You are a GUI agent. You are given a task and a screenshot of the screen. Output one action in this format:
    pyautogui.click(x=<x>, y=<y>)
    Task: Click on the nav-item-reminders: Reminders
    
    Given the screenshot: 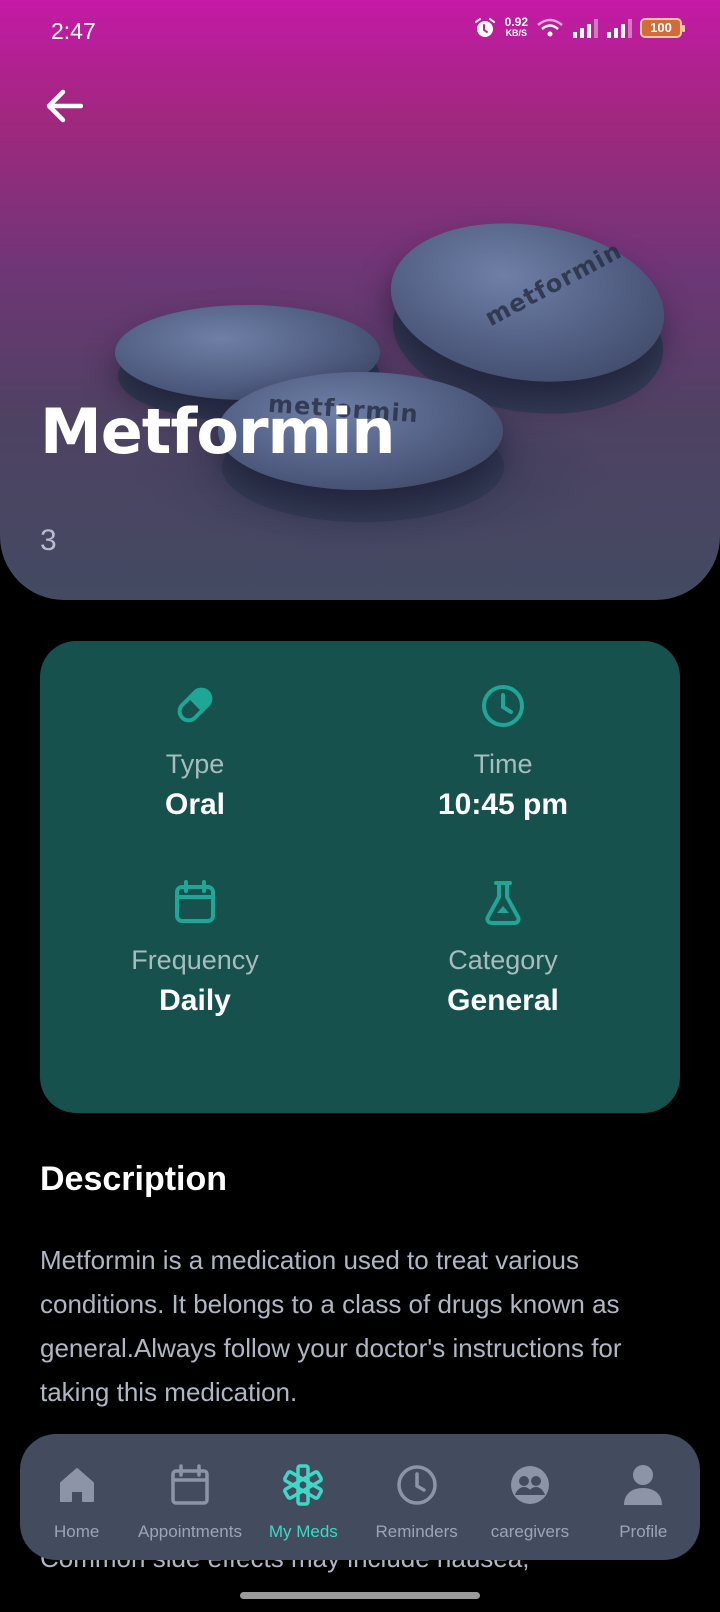 What is the action you would take?
    pyautogui.click(x=416, y=1497)
    